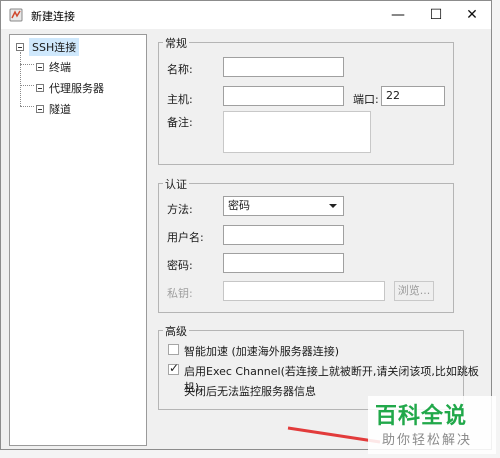 The height and width of the screenshot is (458, 500). What do you see at coordinates (16, 15) in the screenshot?
I see `app-icon` at bounding box center [16, 15].